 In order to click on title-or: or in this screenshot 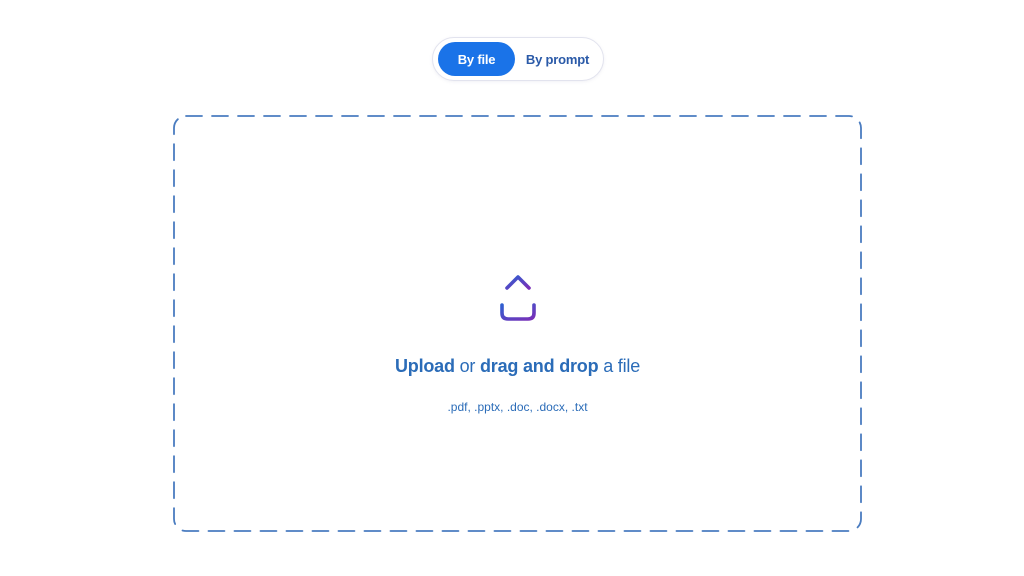, I will do `click(467, 366)`.